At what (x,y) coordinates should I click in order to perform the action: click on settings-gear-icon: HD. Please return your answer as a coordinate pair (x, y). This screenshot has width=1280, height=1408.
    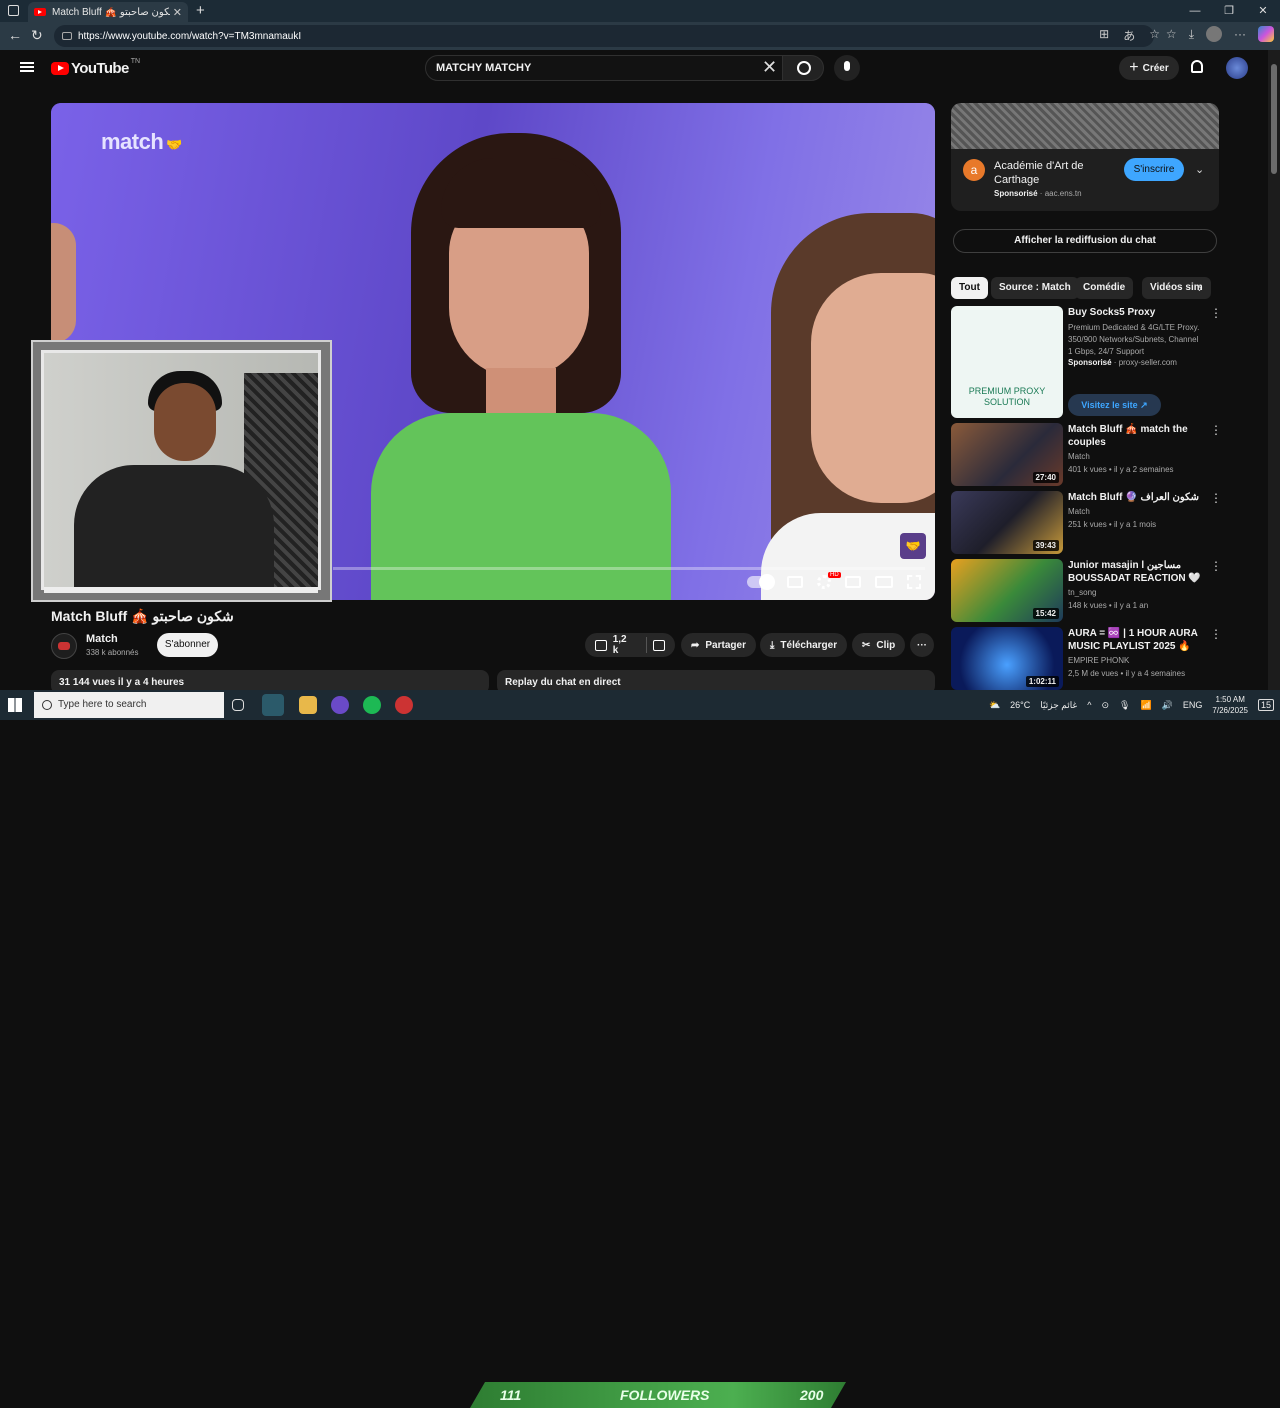
    Looking at the image, I should click on (829, 580).